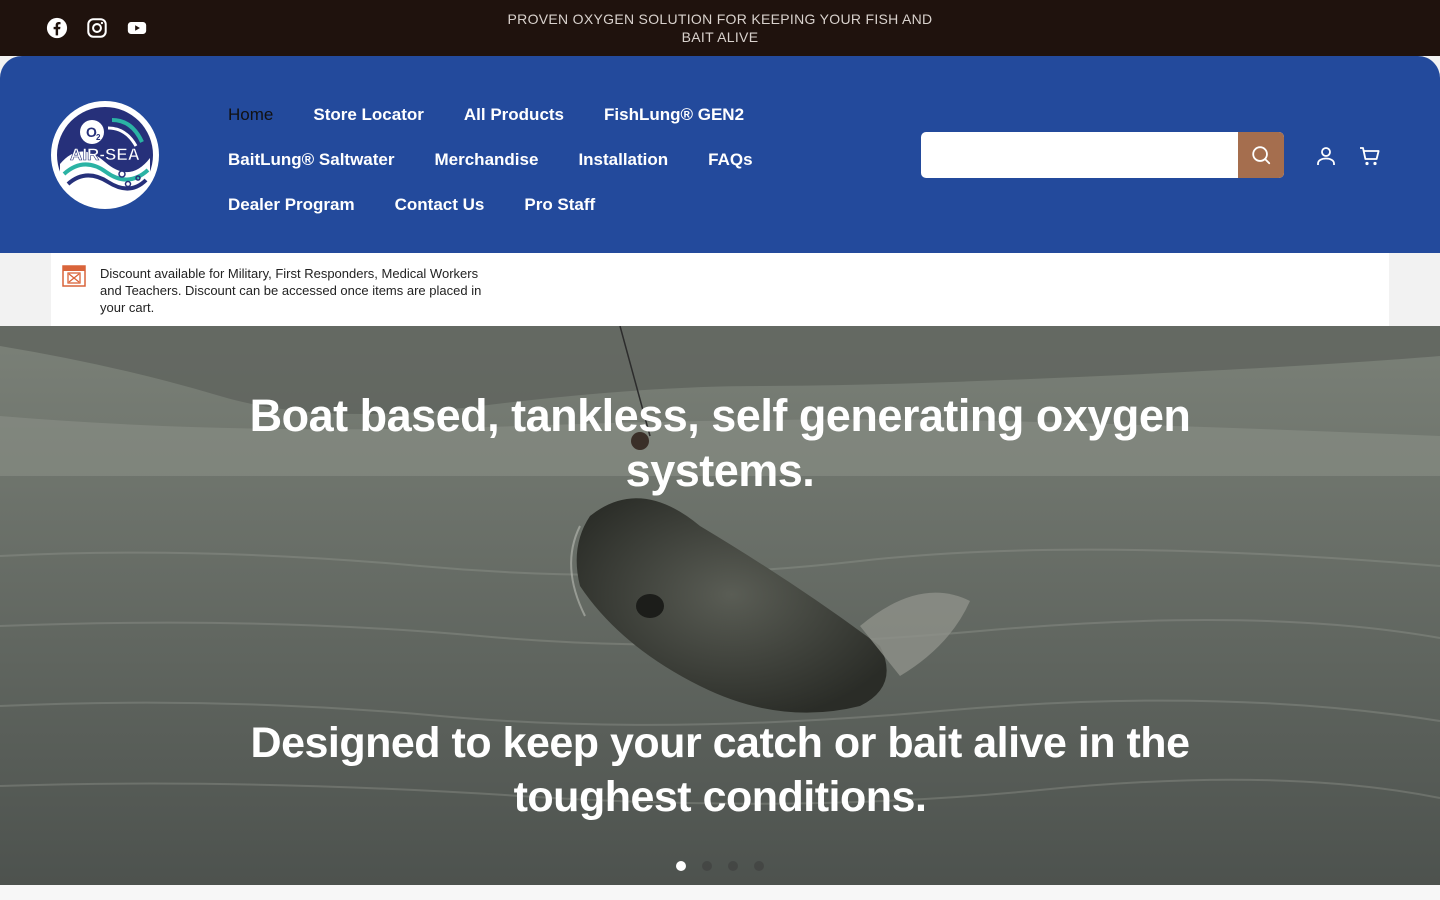  I want to click on nav-all-products: All Products, so click(514, 115).